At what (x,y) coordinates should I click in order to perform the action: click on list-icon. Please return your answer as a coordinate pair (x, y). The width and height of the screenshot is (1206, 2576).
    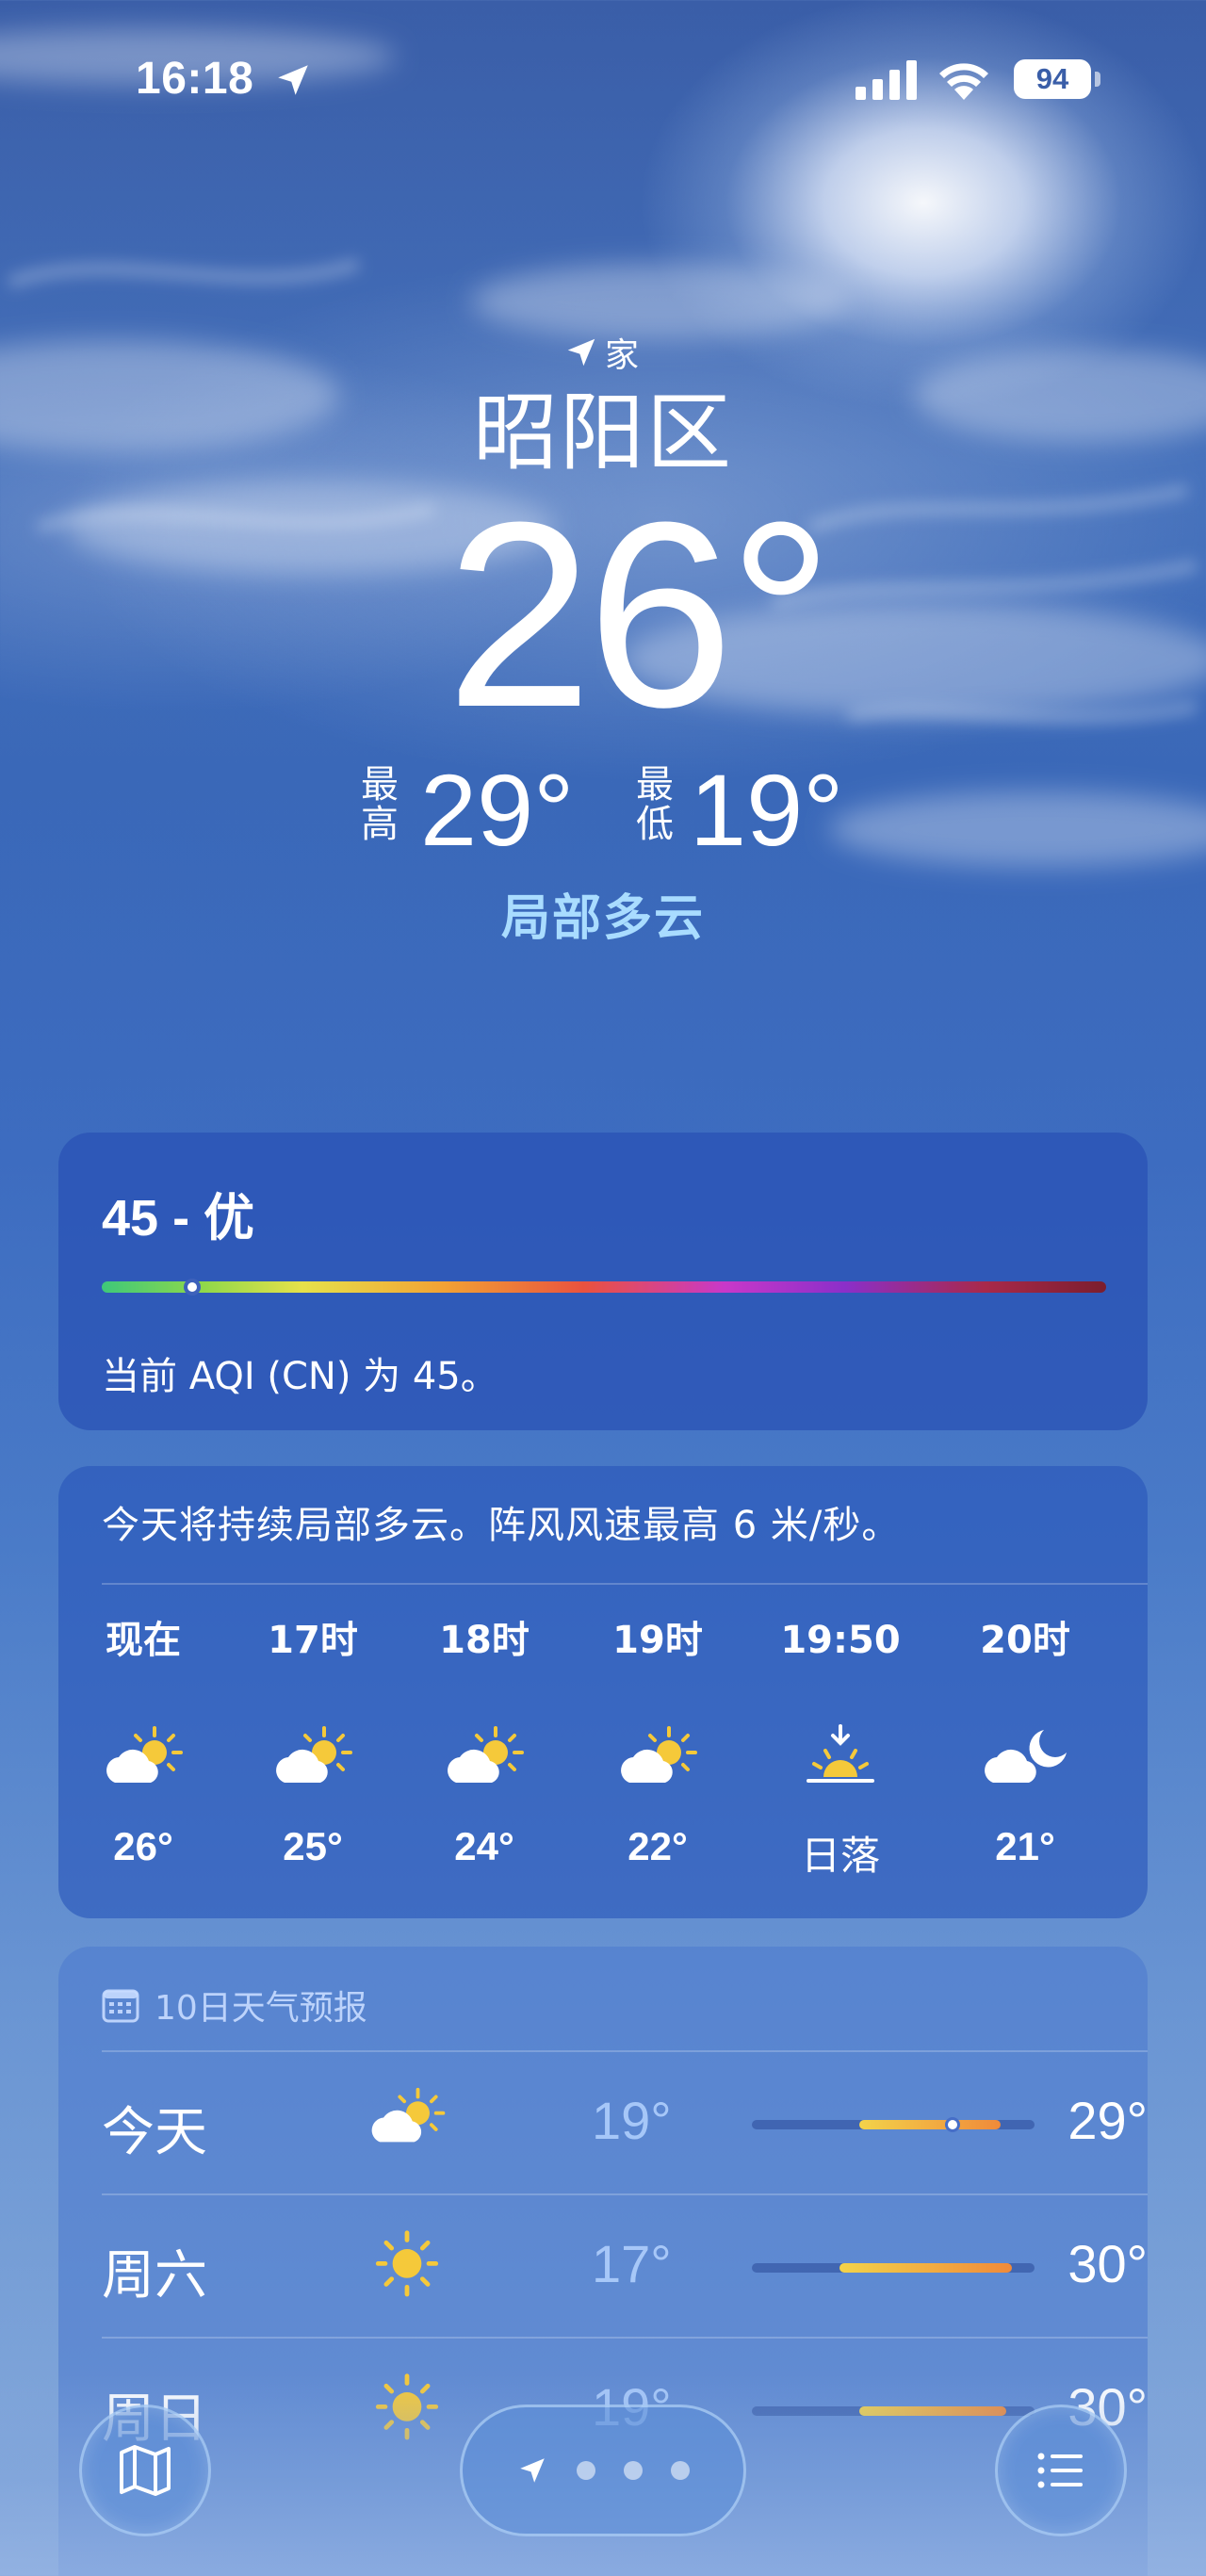
    Looking at the image, I should click on (1060, 2470).